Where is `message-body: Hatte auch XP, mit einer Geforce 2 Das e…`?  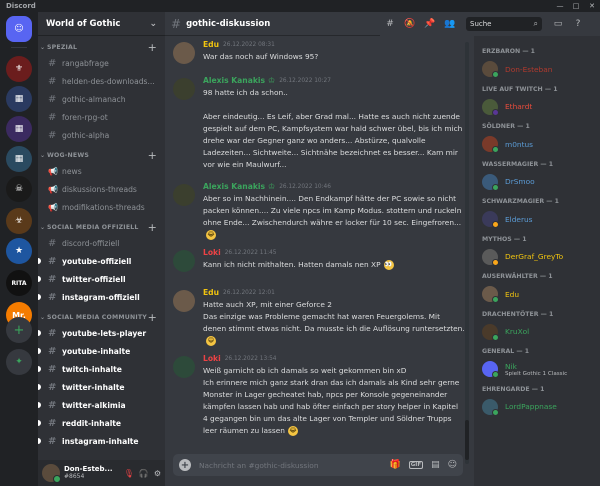
message-body: Hatte auch XP, mit einer Geforce 2 Das e… is located at coordinates (334, 323).